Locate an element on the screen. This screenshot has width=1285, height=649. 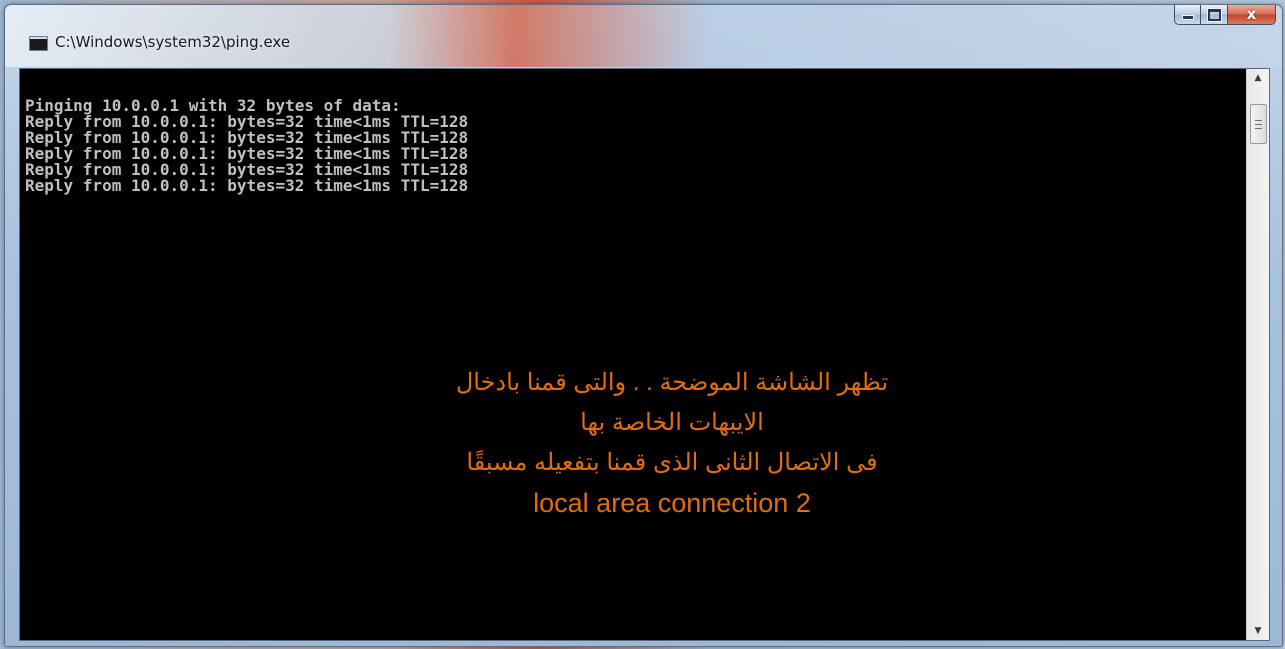
annotation-line: الايبهات الخاصة بها is located at coordinates (672, 422).